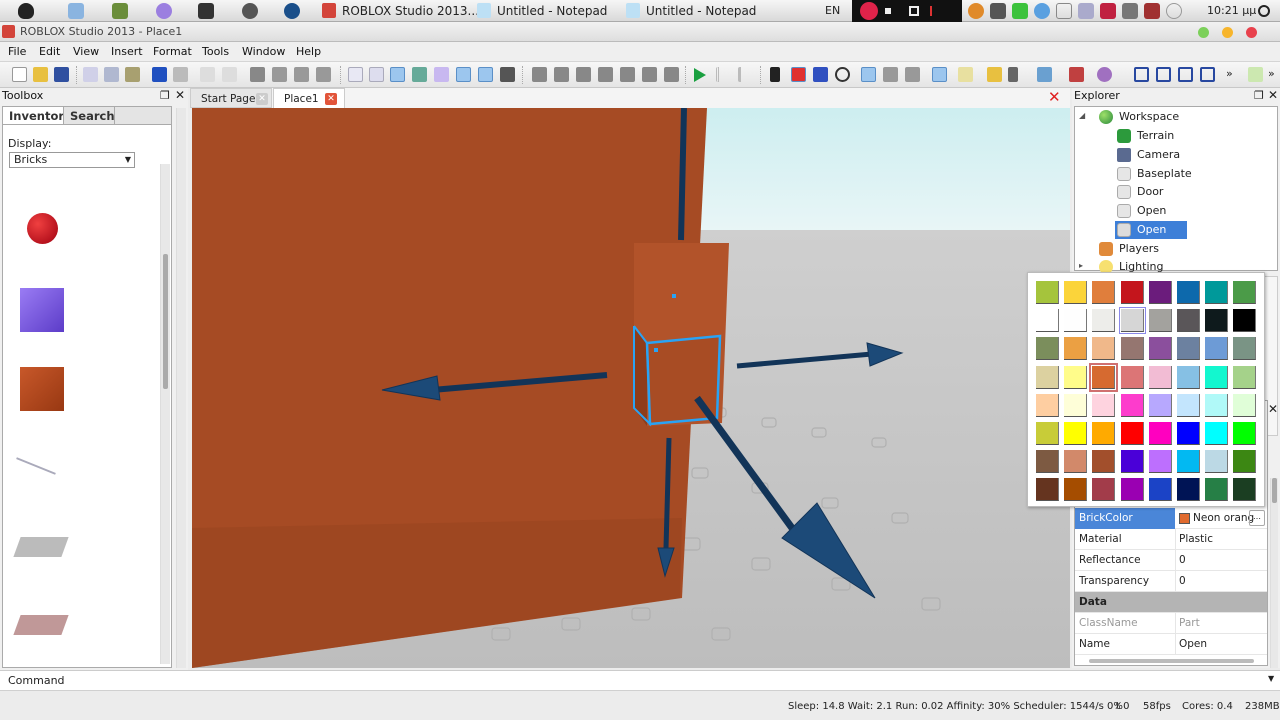 The height and width of the screenshot is (720, 1280). I want to click on toolbox-outer-scrollbar, so click(181, 388).